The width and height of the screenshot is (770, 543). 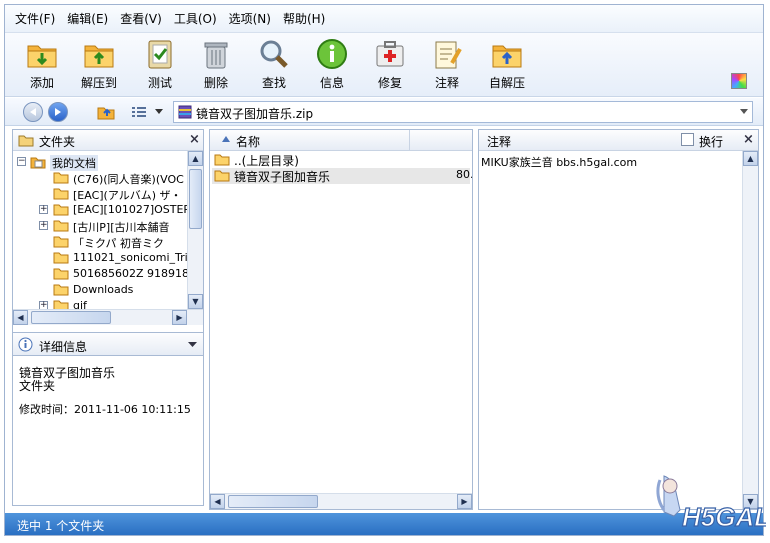 I want to click on info-label: 信息, so click(x=331, y=83).